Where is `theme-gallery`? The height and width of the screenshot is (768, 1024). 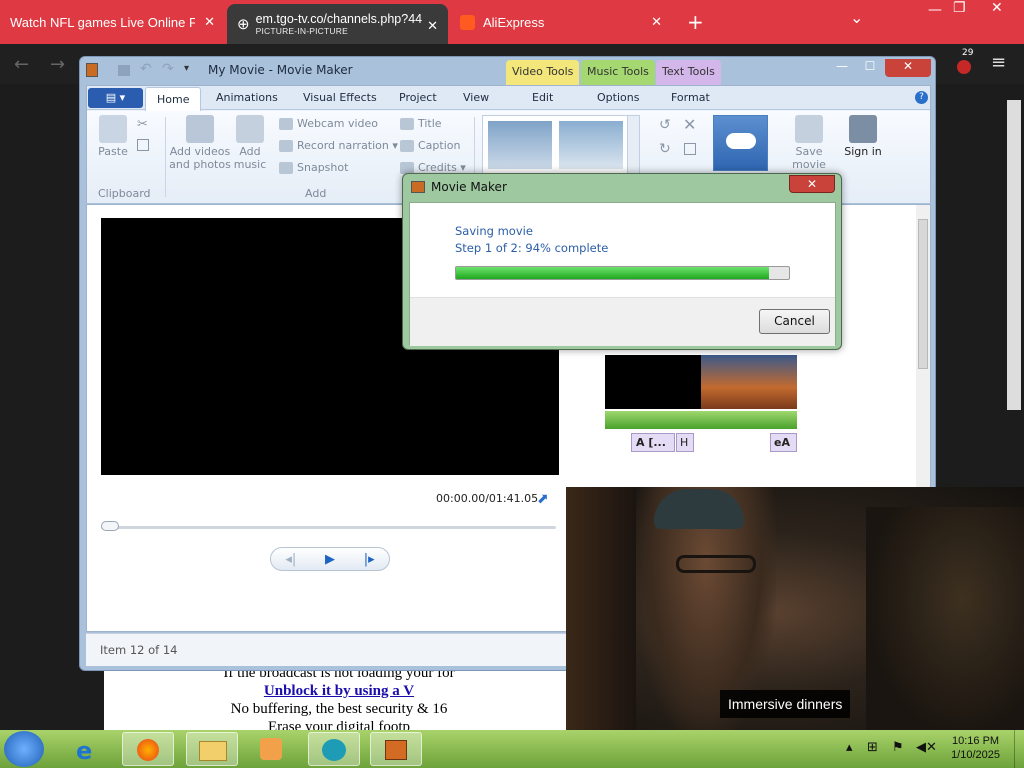
theme-gallery is located at coordinates (561, 145).